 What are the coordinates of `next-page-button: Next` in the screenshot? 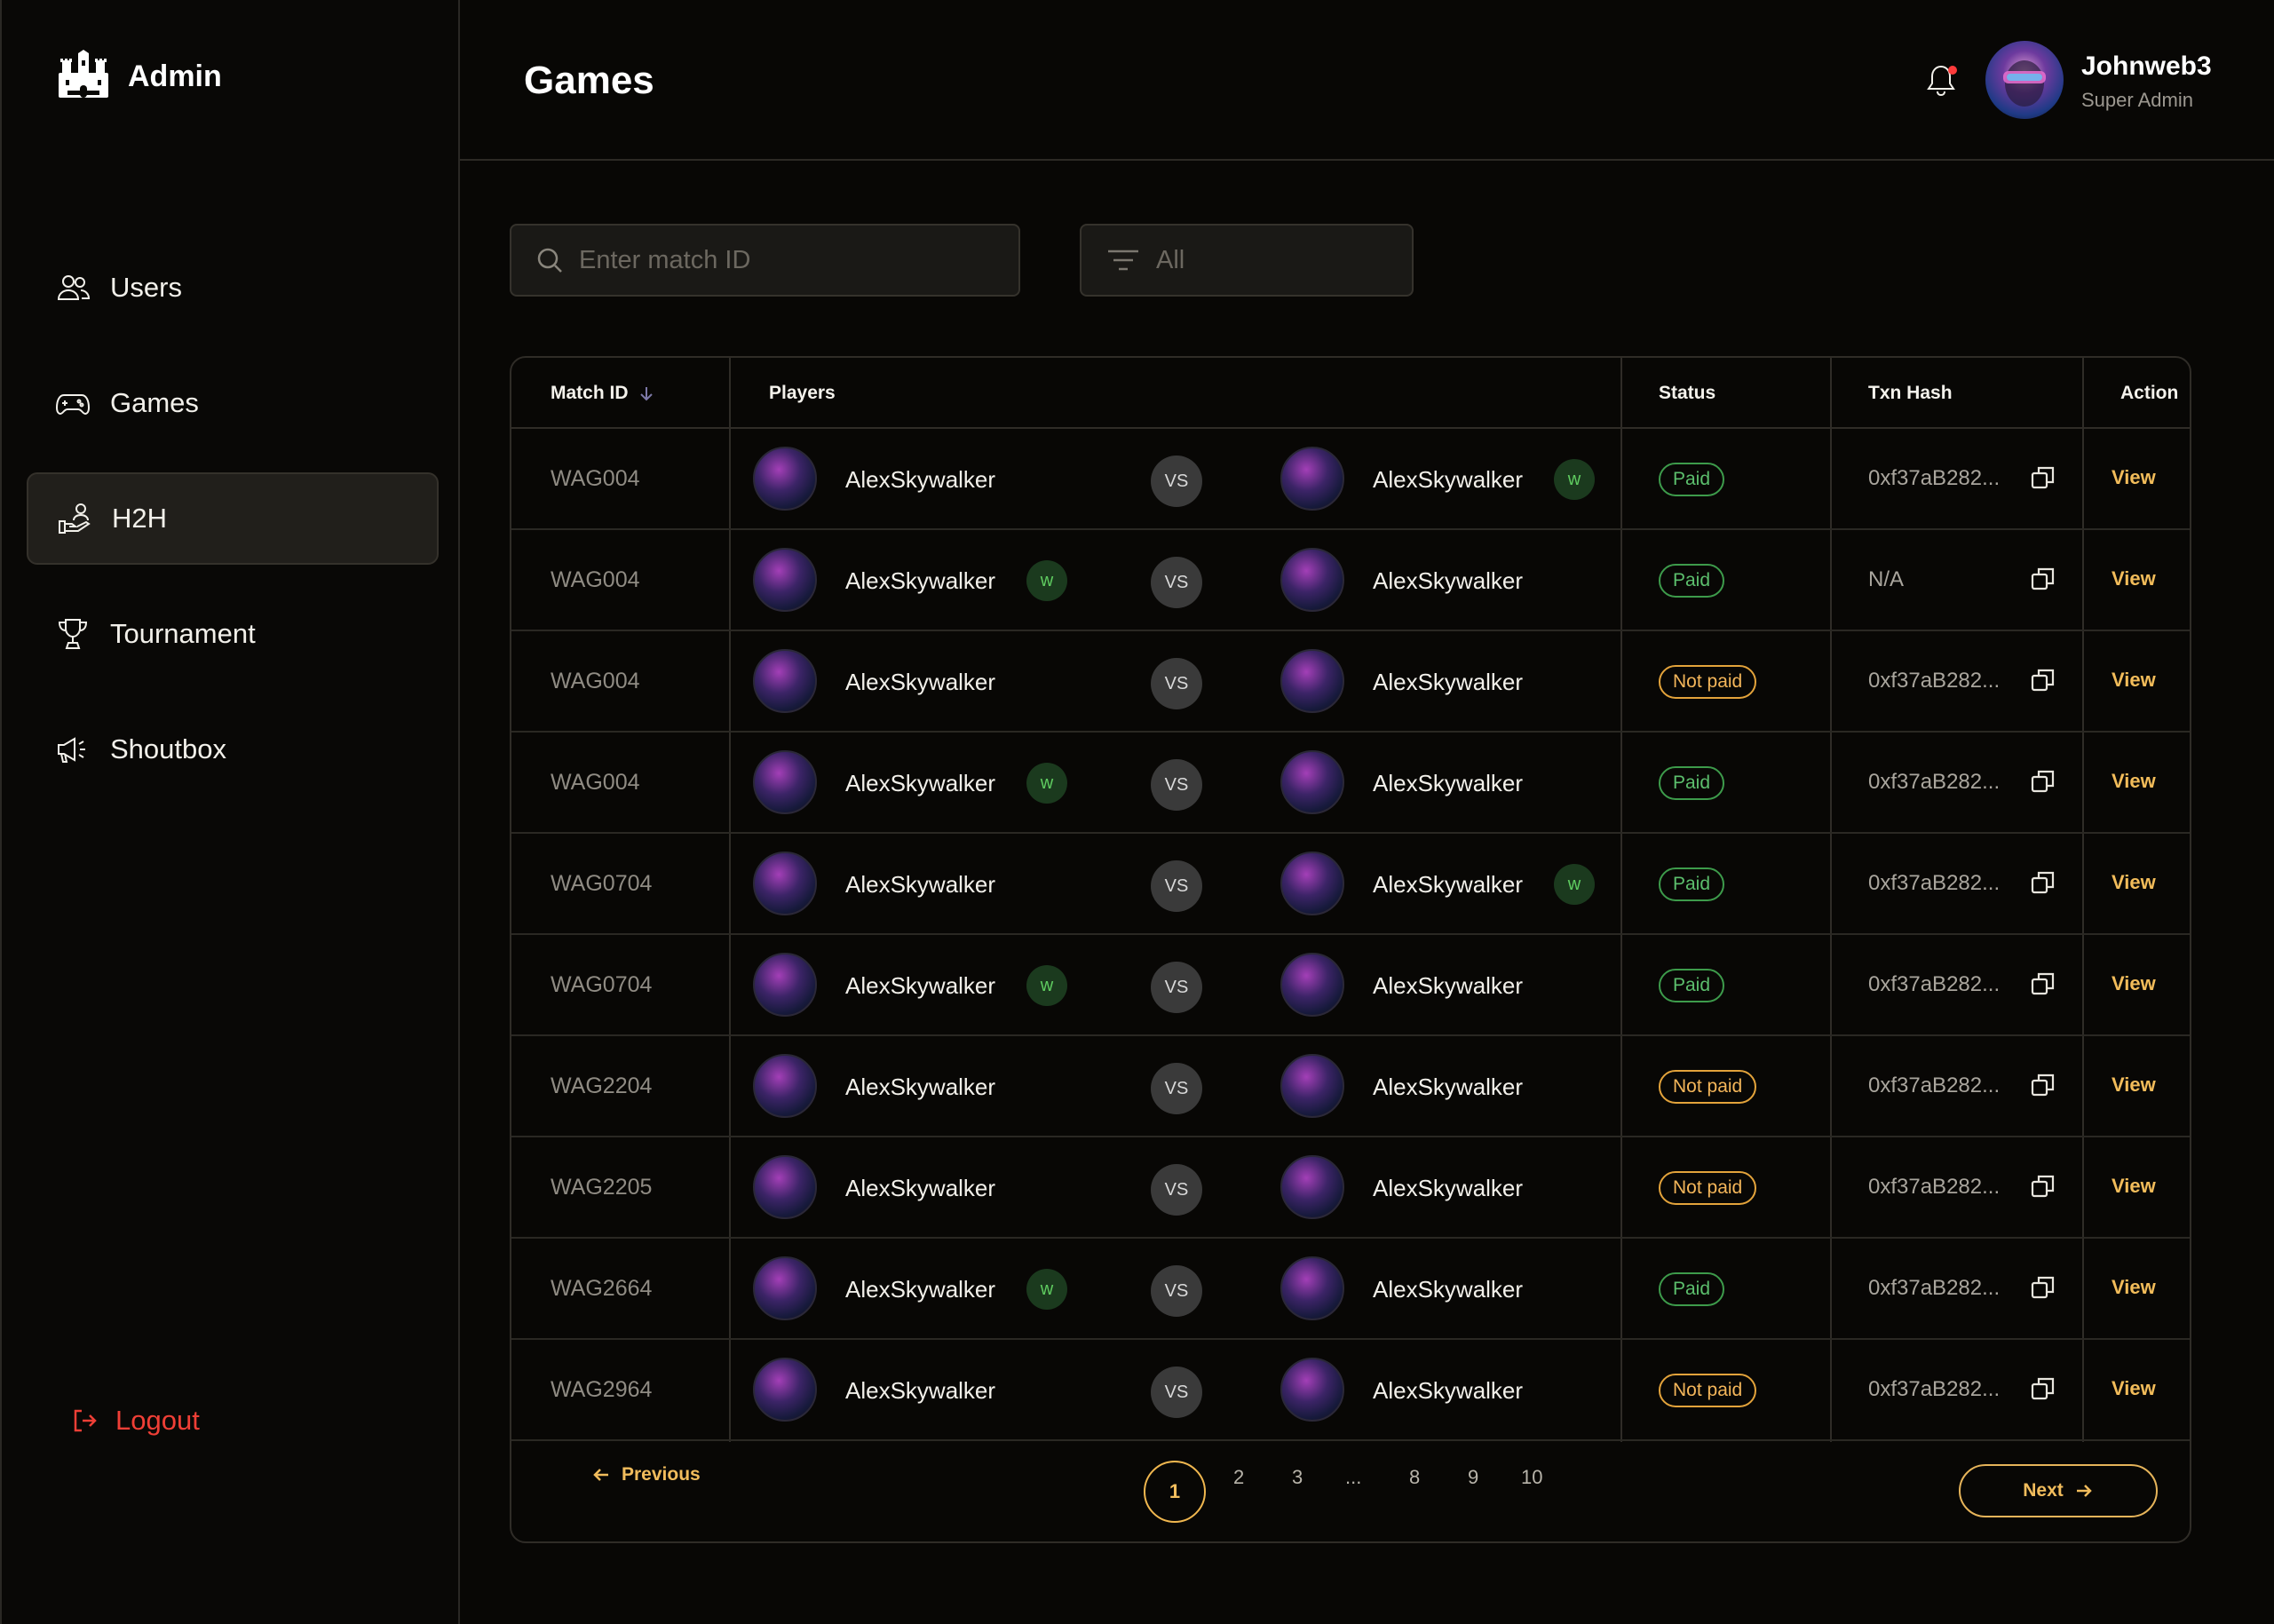 It's located at (2058, 1490).